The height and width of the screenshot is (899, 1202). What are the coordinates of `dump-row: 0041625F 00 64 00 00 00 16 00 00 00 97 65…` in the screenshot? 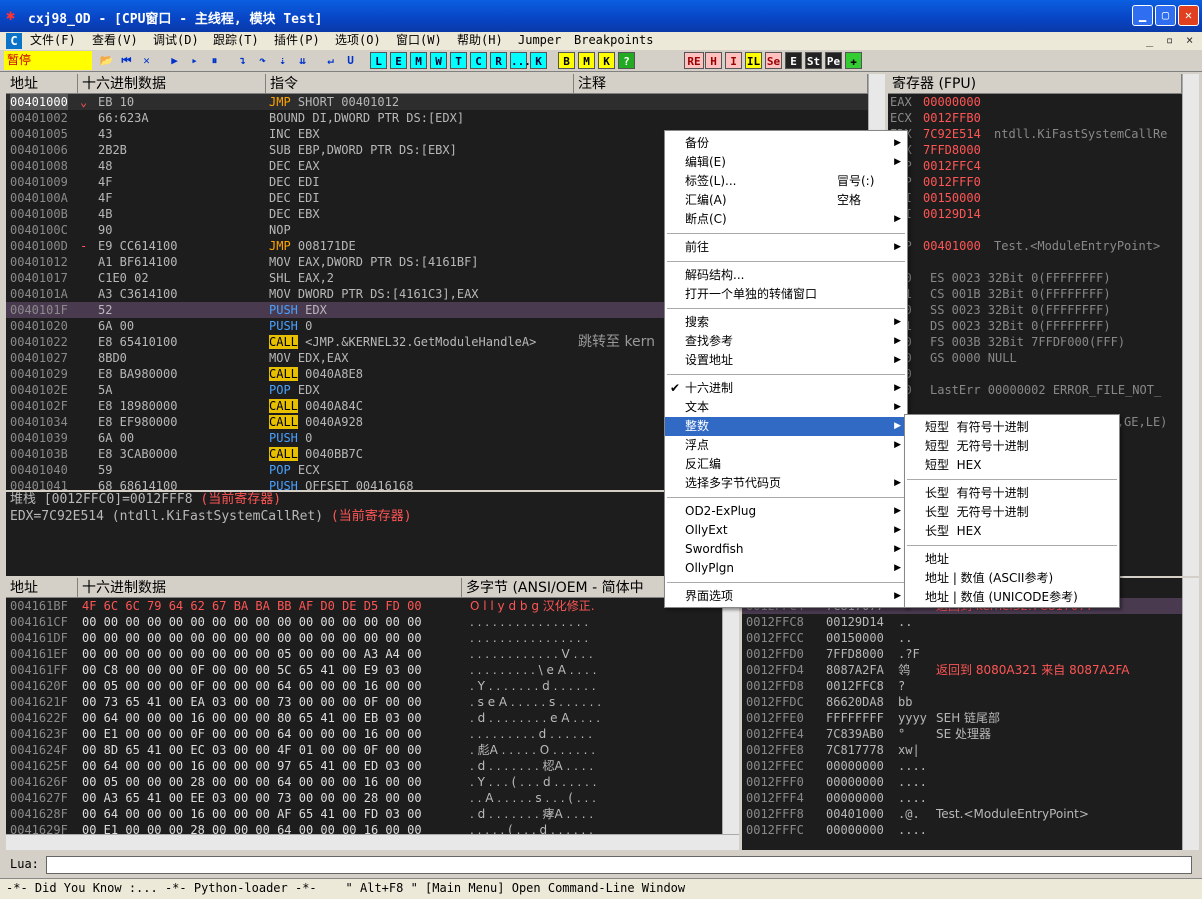 It's located at (364, 766).